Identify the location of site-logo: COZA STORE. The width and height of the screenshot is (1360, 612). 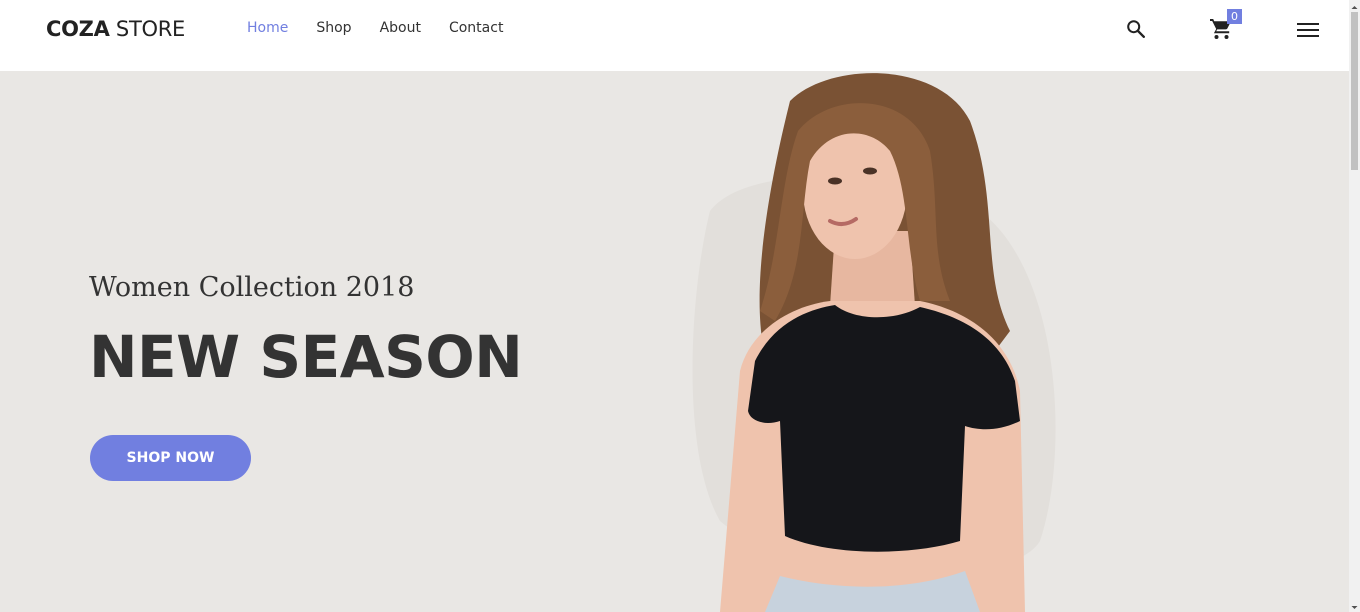
(115, 29).